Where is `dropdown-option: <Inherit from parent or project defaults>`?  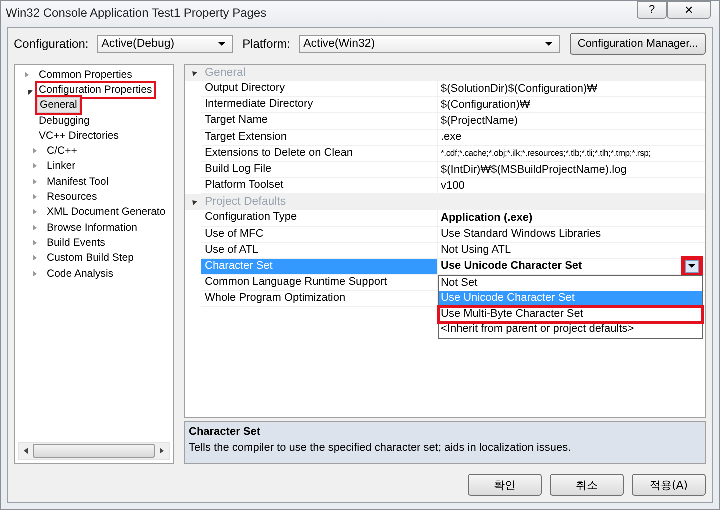
dropdown-option: <Inherit from parent or project defaults> is located at coordinates (570, 330).